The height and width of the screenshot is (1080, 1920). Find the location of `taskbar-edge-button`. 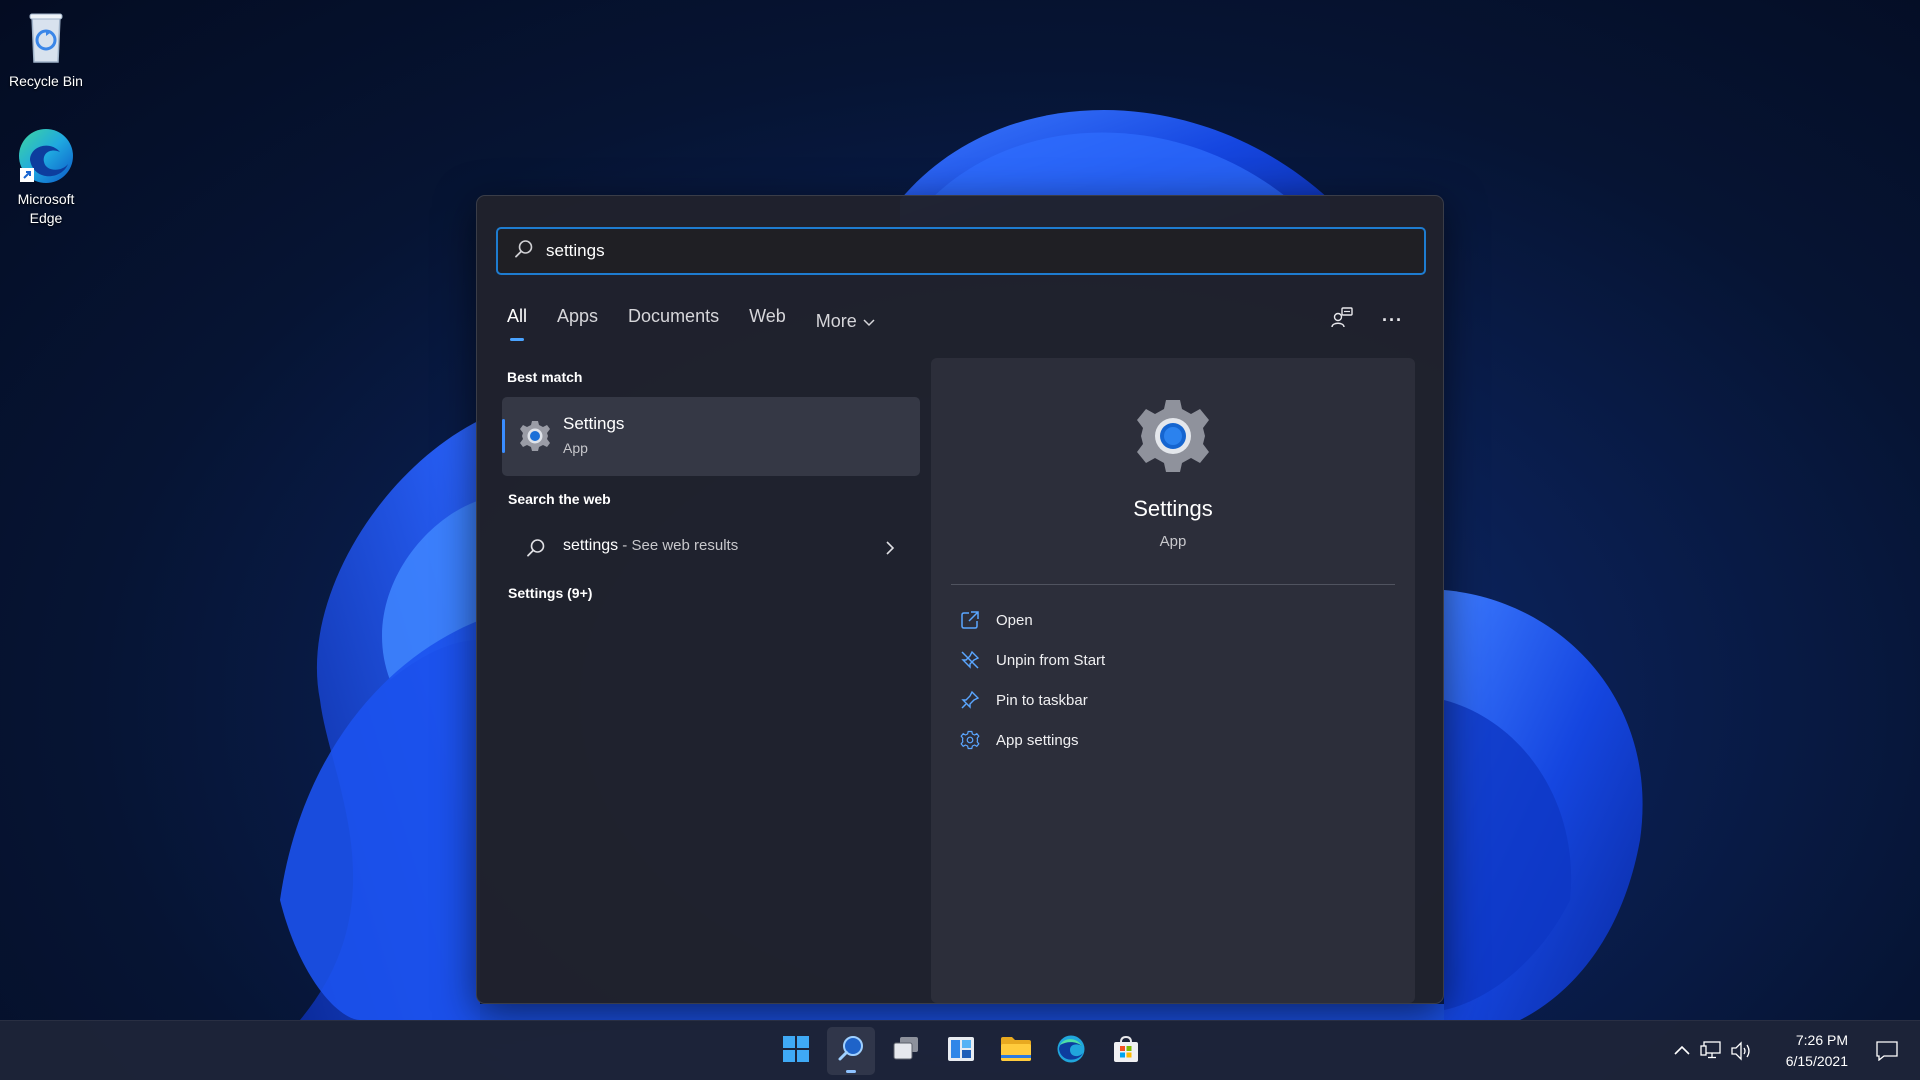

taskbar-edge-button is located at coordinates (1071, 1051).